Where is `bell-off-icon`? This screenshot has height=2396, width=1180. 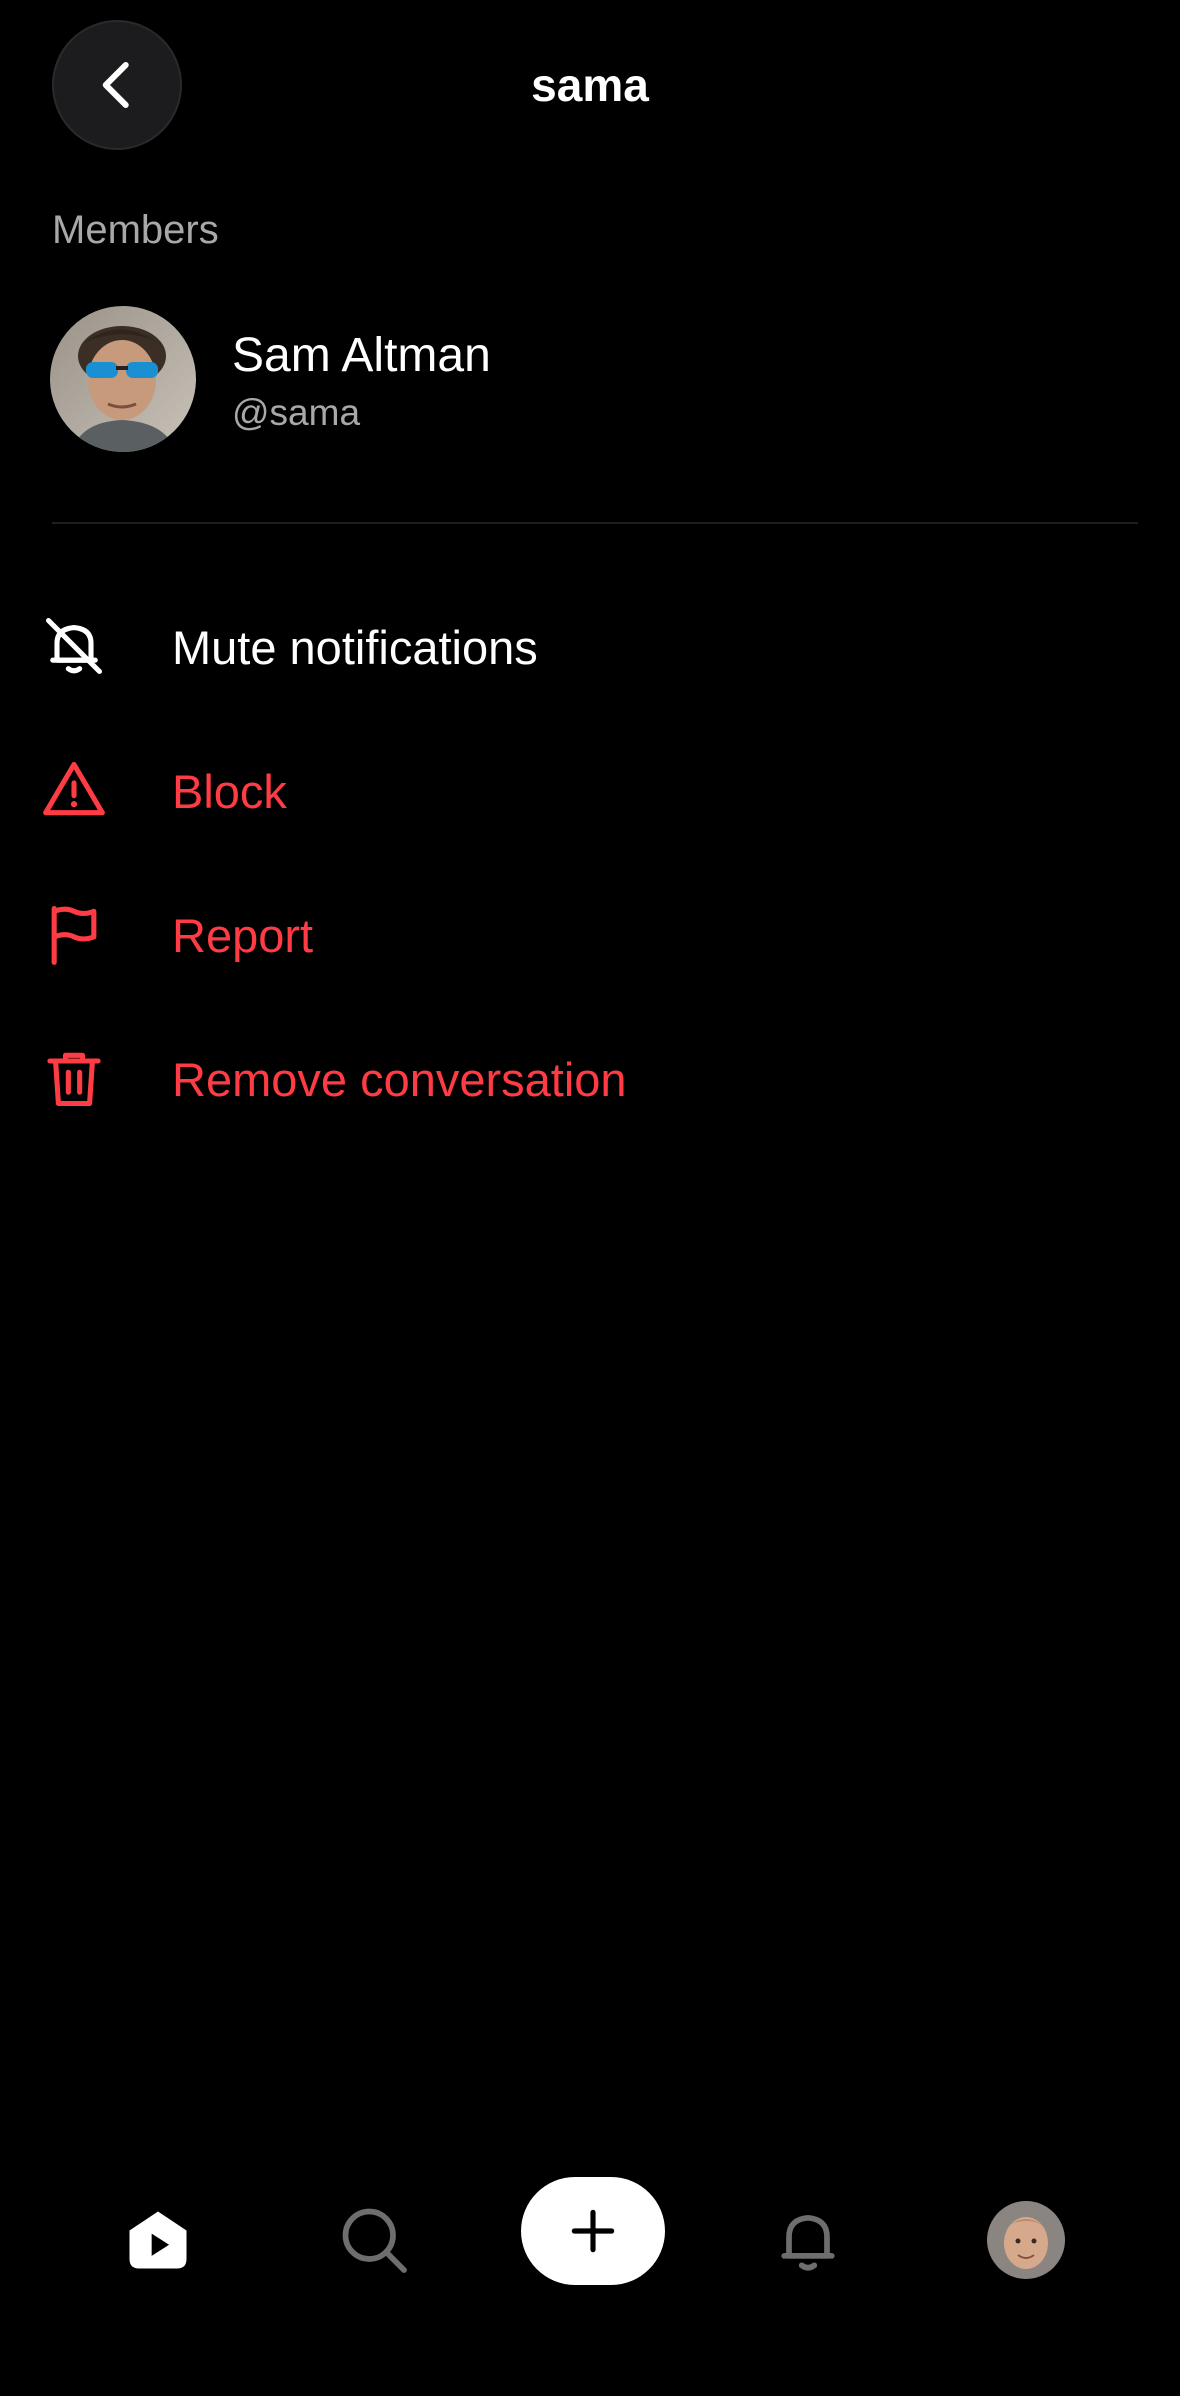
bell-off-icon is located at coordinates (74, 646).